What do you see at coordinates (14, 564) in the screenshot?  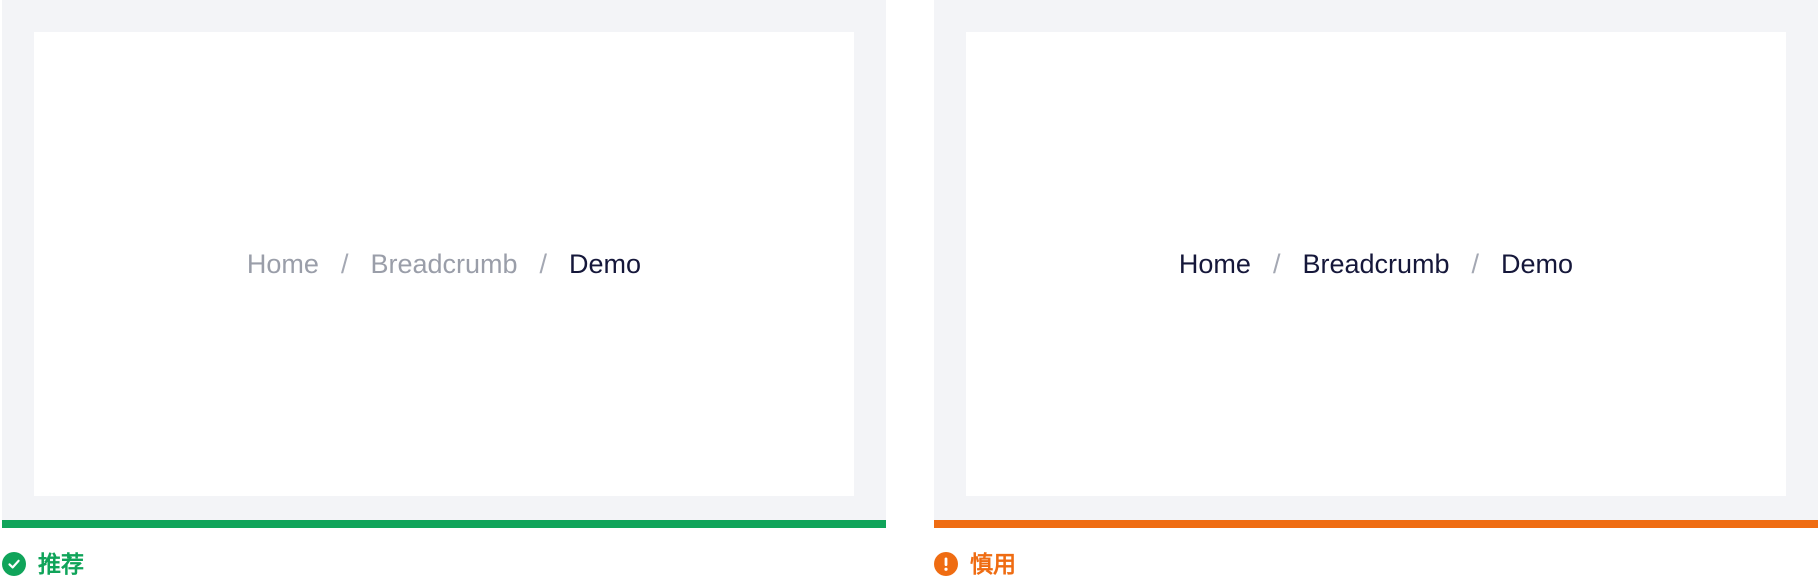 I see `check-circle-icon` at bounding box center [14, 564].